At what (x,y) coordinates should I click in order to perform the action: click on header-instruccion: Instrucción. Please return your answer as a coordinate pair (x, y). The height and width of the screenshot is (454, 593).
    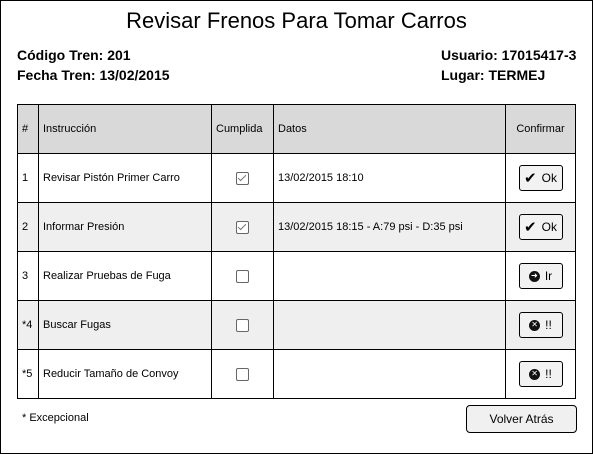
    Looking at the image, I should click on (125, 129).